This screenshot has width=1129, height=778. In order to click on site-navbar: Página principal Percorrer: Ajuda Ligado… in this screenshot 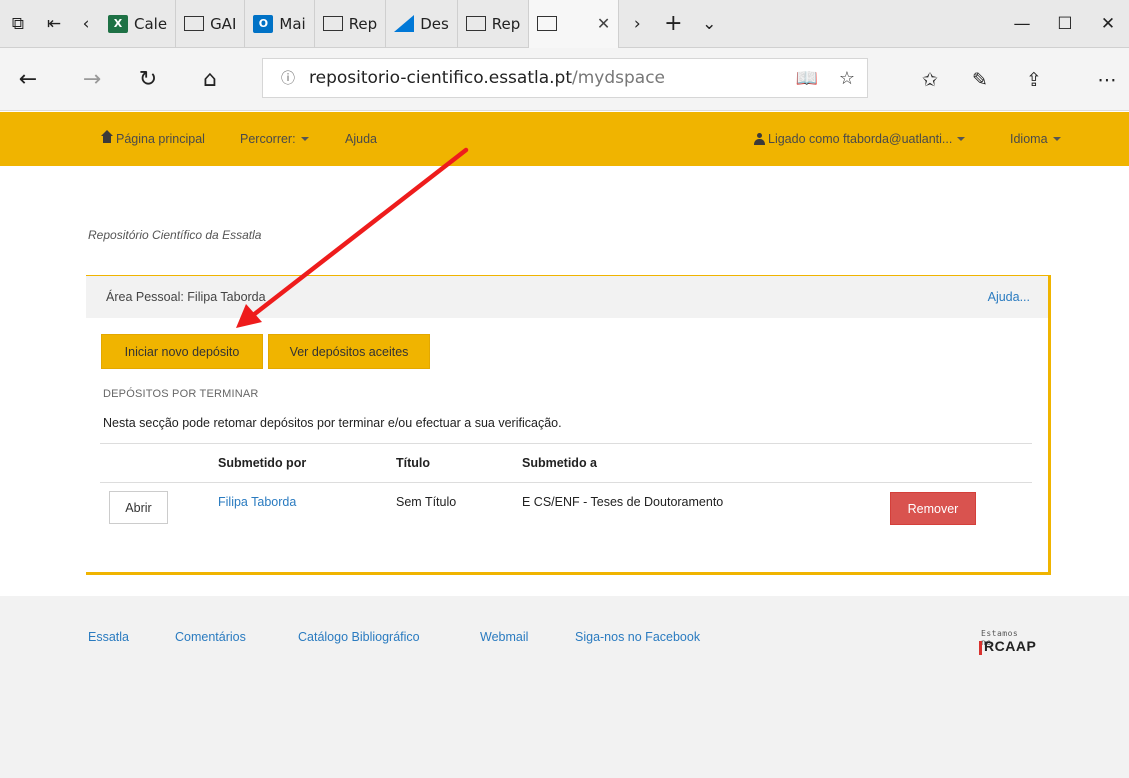, I will do `click(564, 139)`.